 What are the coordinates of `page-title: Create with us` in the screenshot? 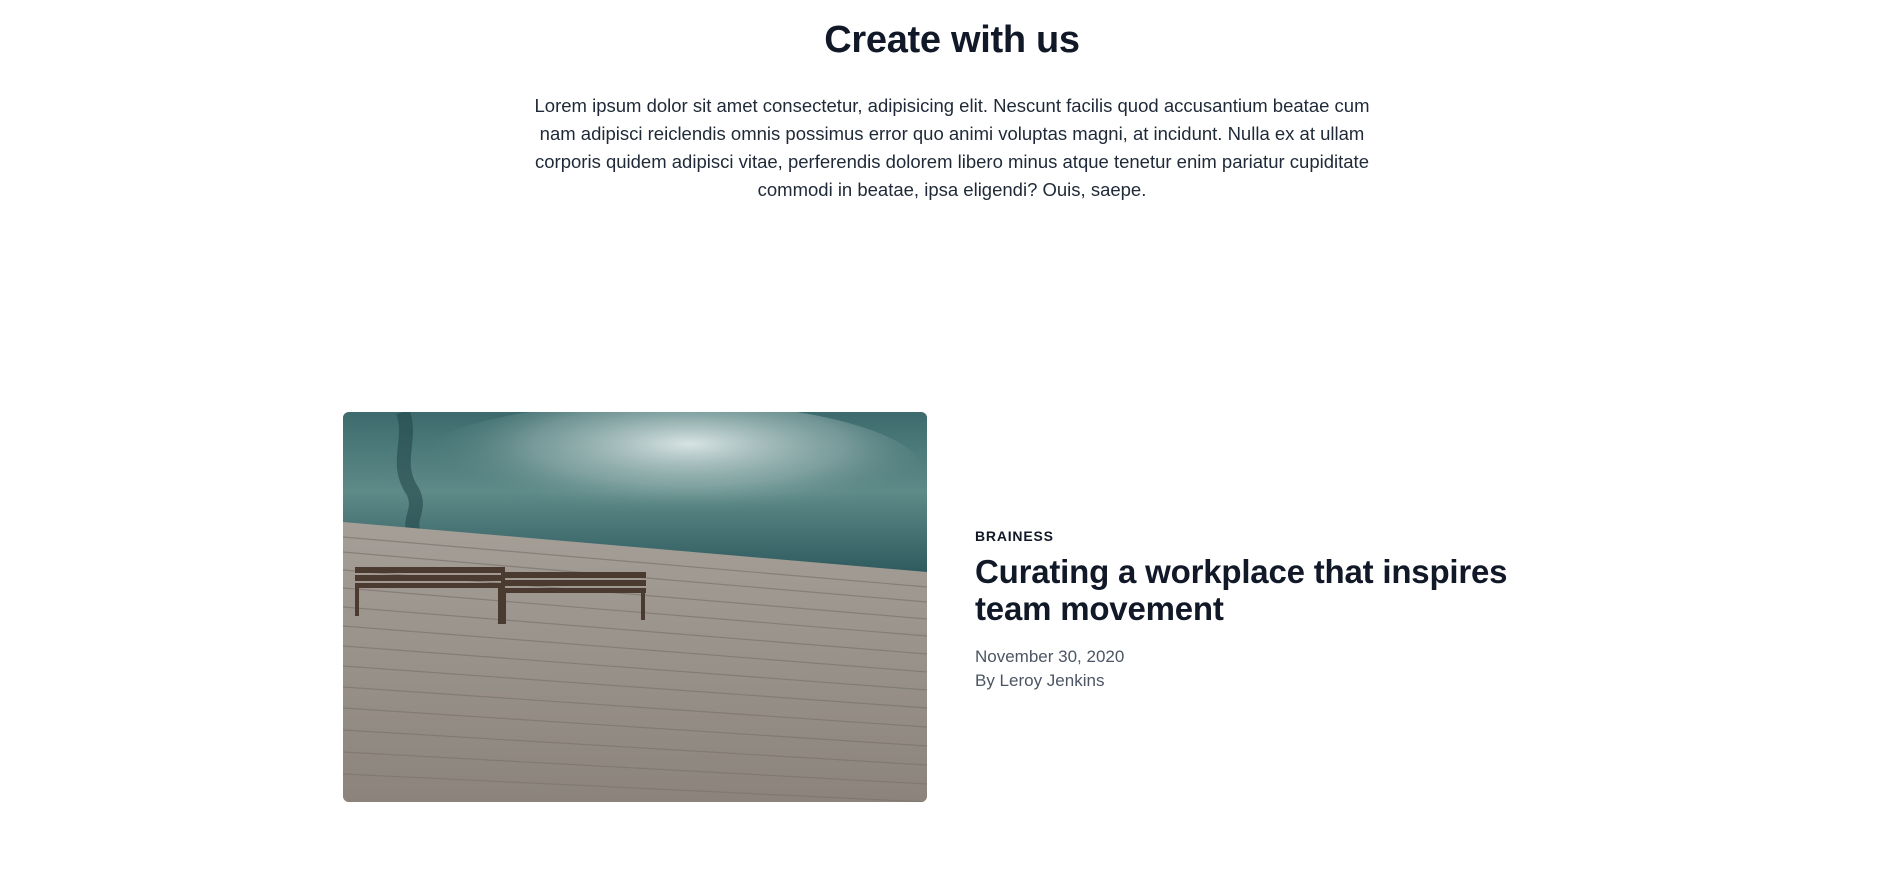 It's located at (952, 40).